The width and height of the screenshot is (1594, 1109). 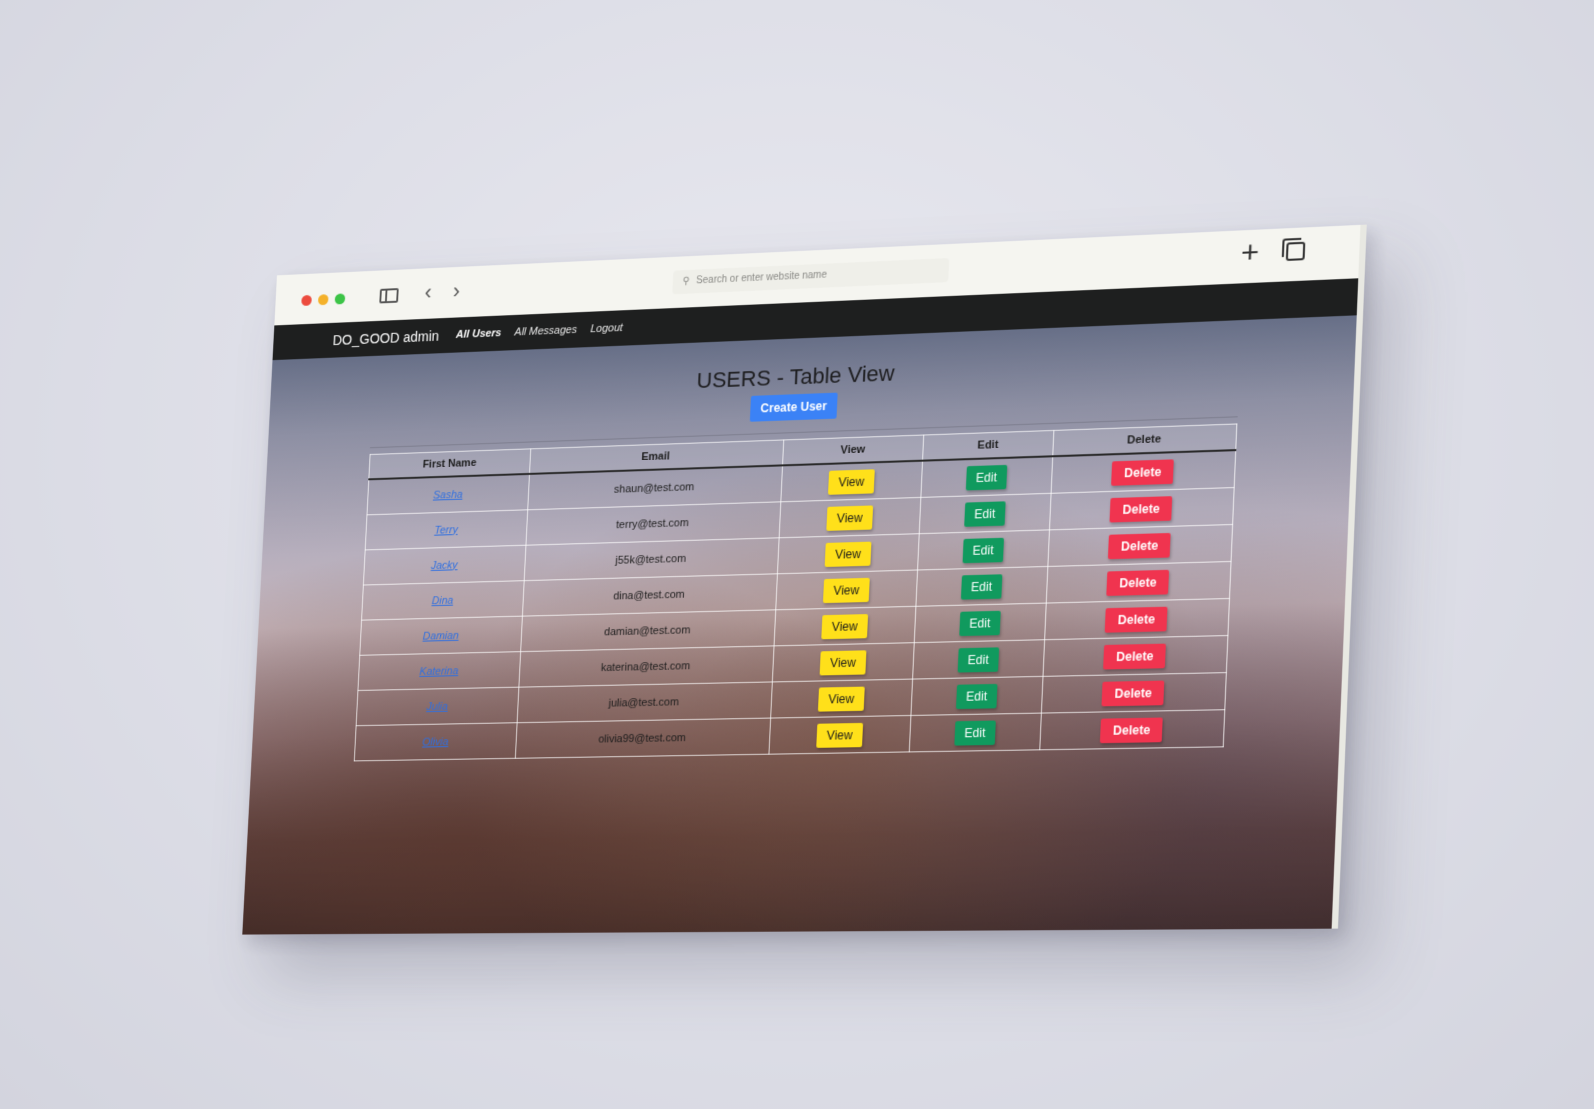 What do you see at coordinates (441, 635) in the screenshot?
I see `user-name-link: Damian` at bounding box center [441, 635].